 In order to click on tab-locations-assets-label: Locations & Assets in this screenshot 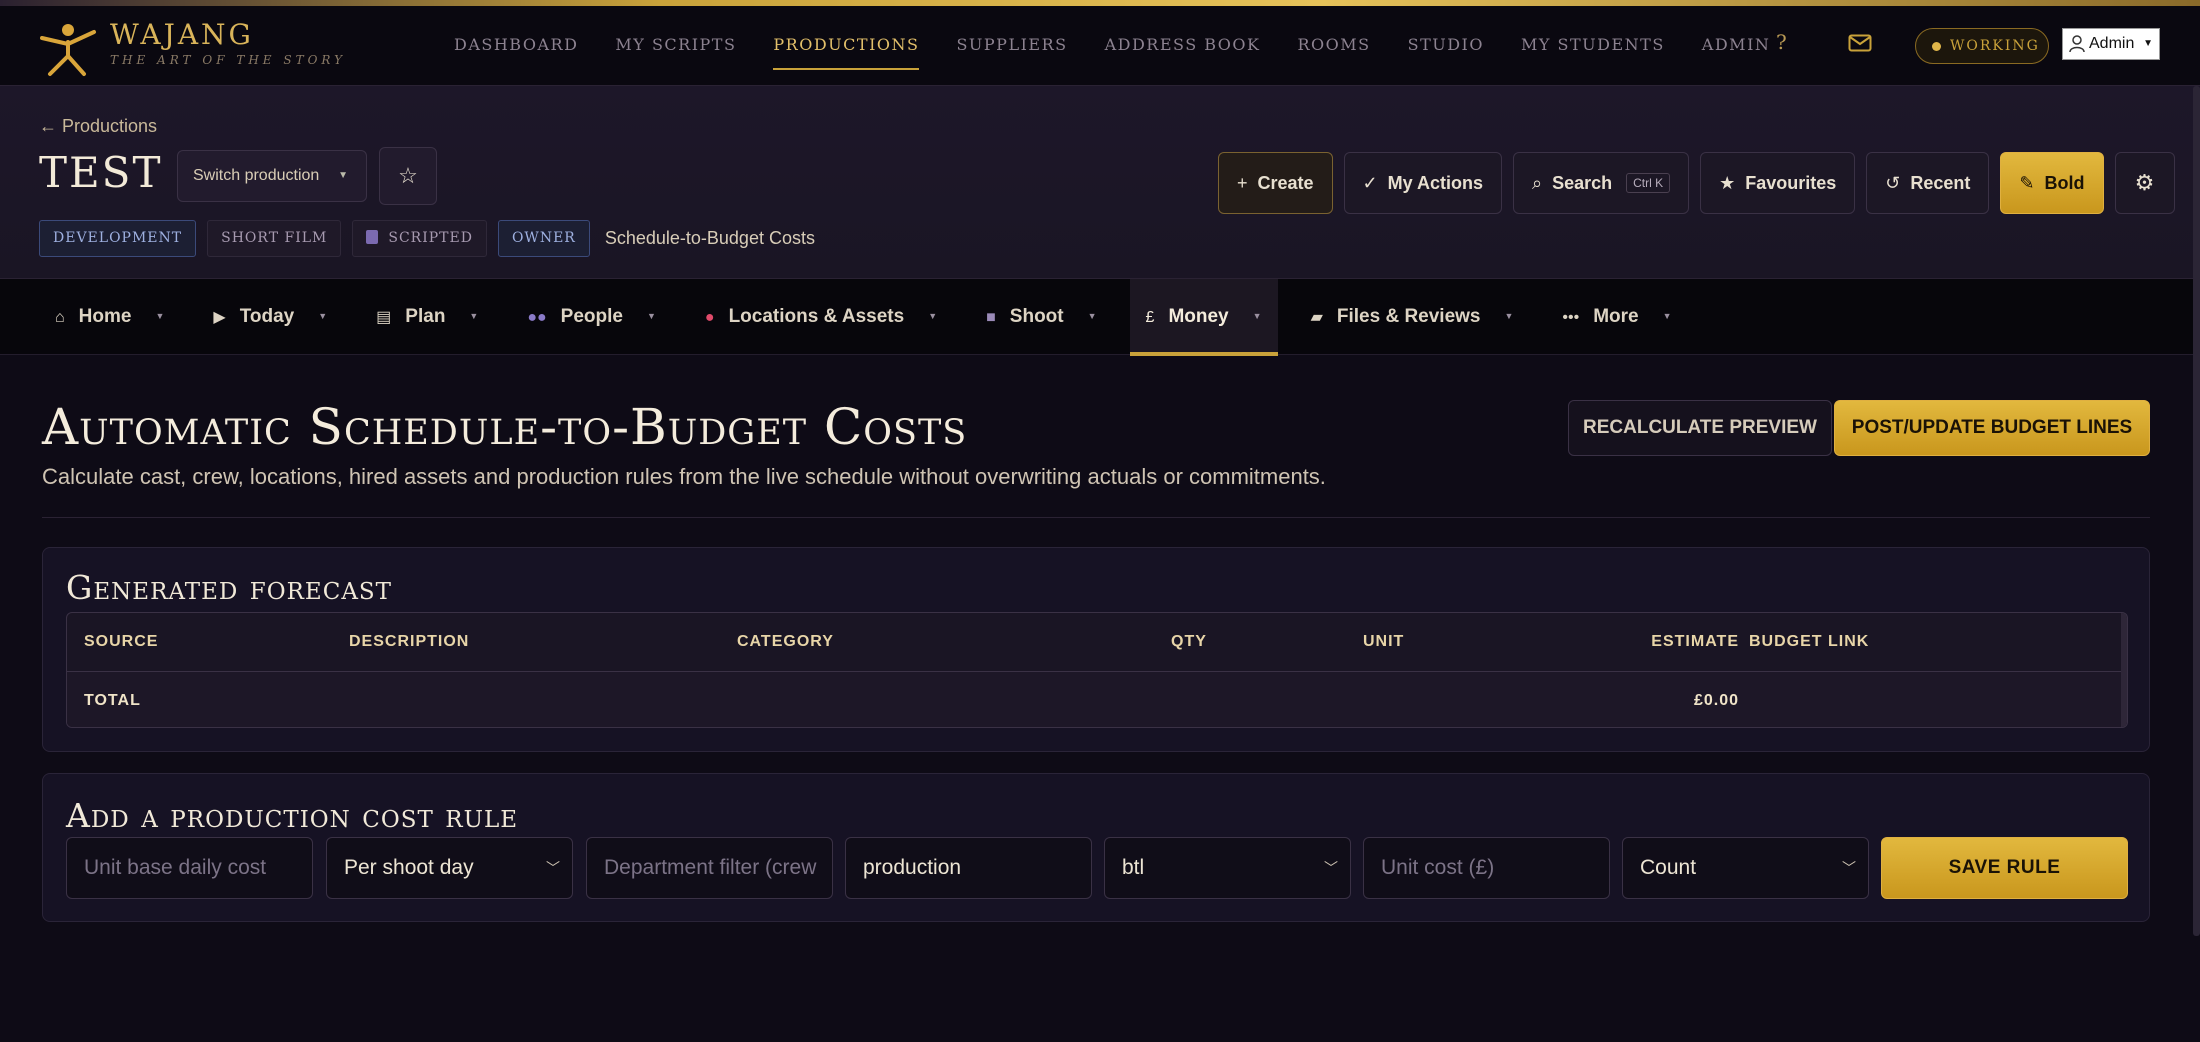, I will do `click(816, 316)`.